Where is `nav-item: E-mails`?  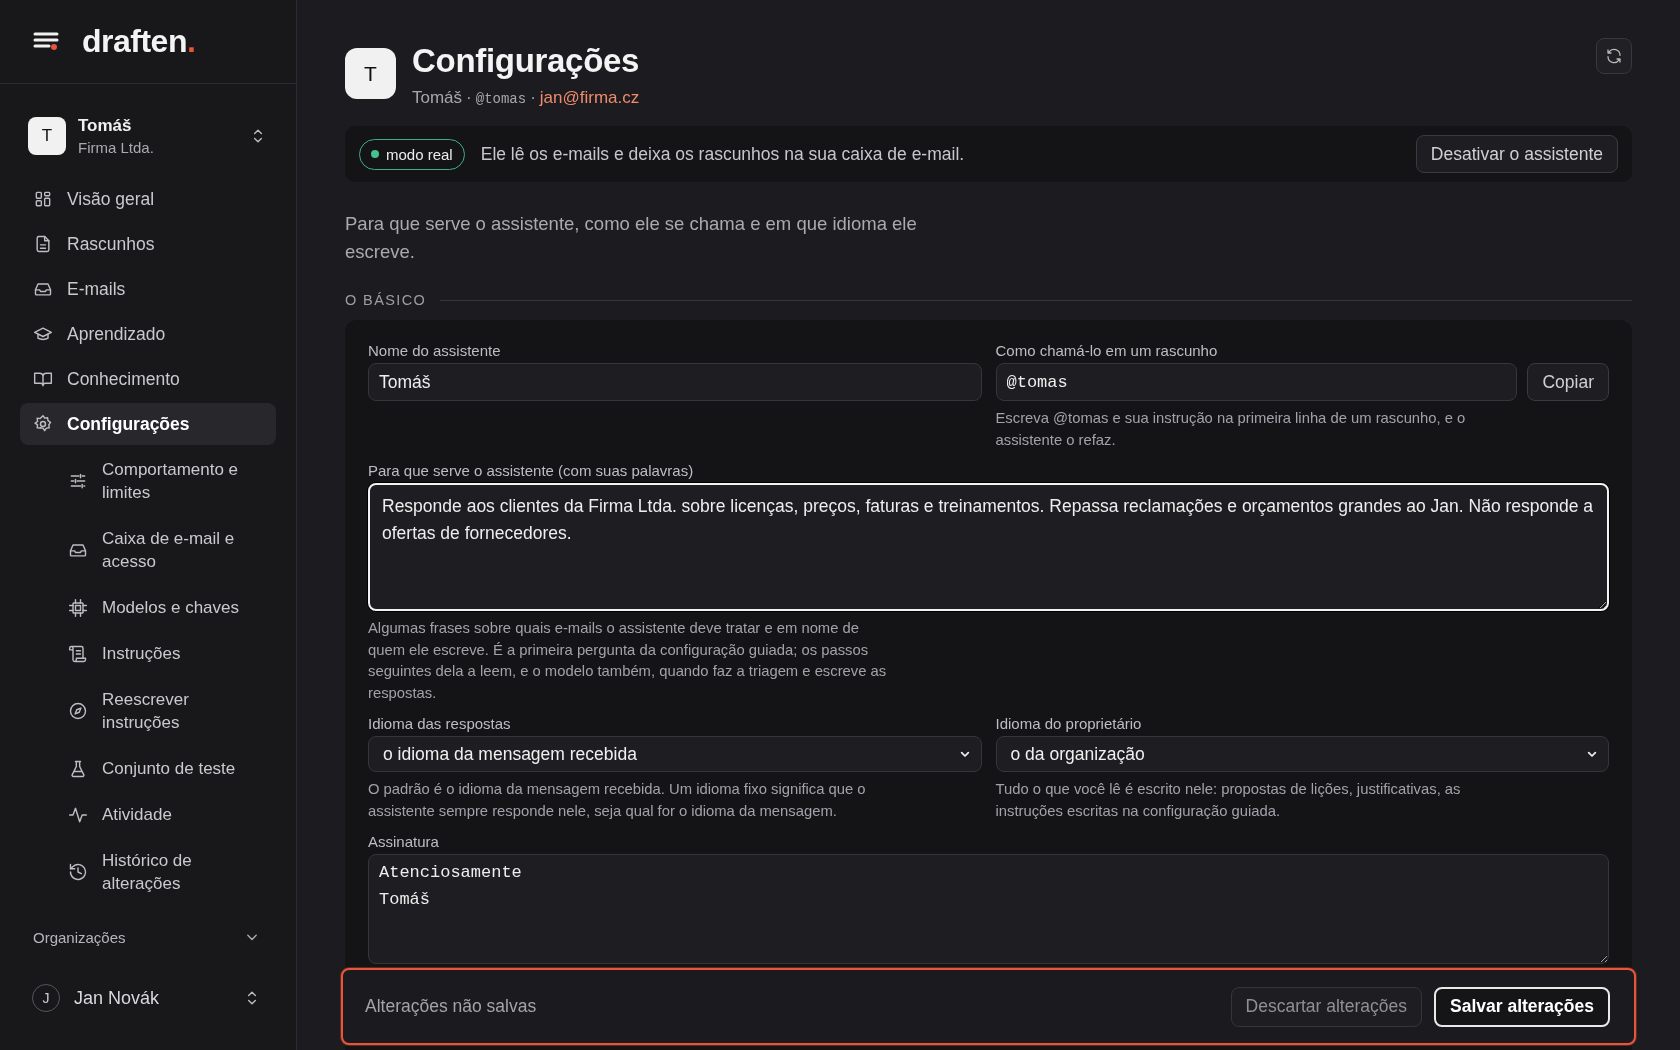
nav-item: E-mails is located at coordinates (148, 289).